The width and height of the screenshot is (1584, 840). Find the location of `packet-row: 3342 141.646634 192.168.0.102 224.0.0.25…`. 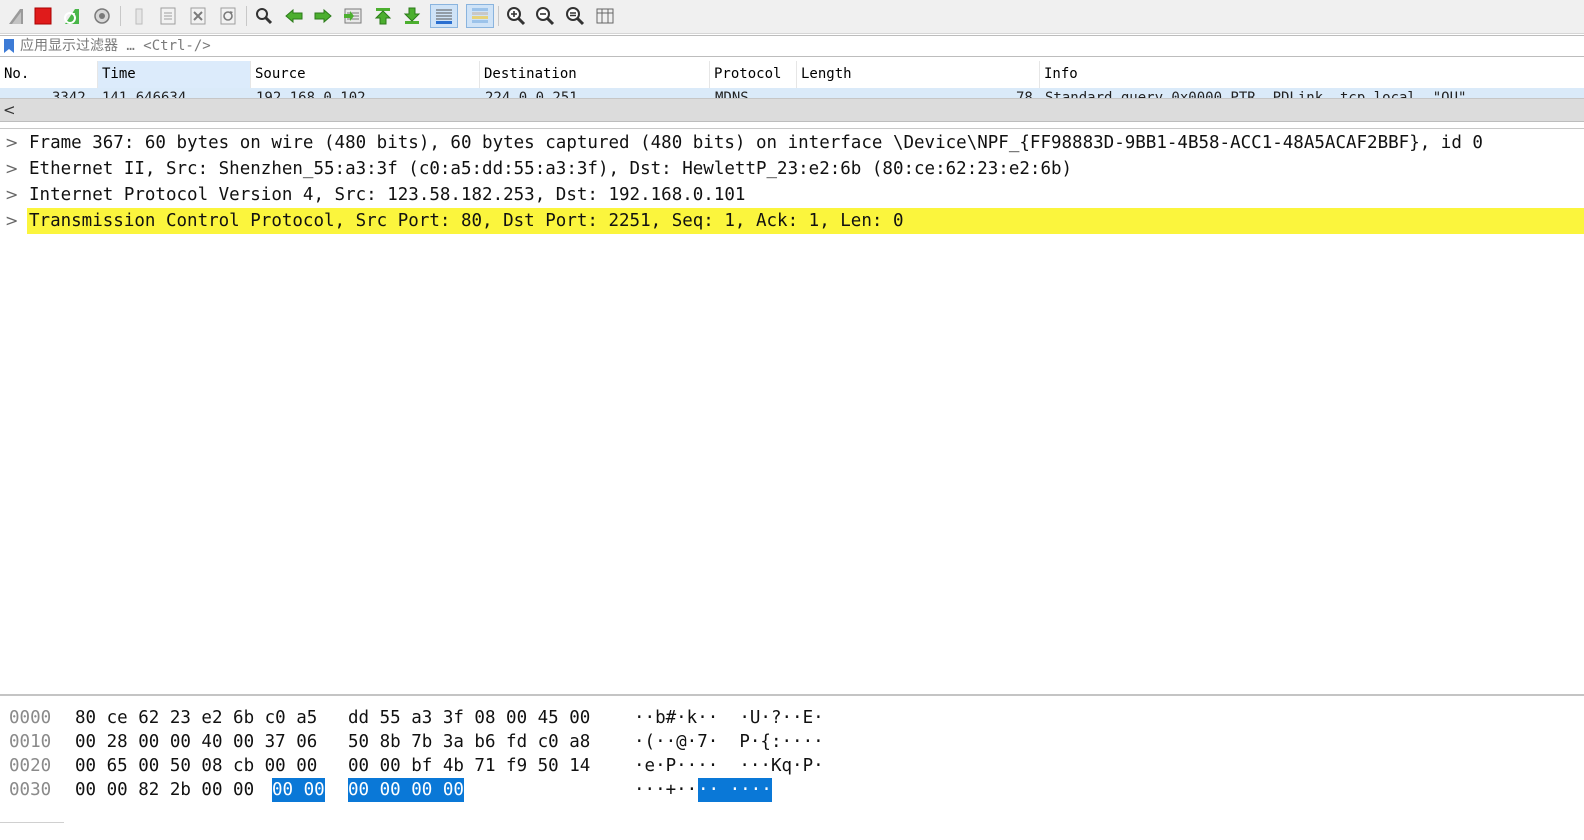

packet-row: 3342 141.646634 192.168.0.102 224.0.0.25… is located at coordinates (792, 93).